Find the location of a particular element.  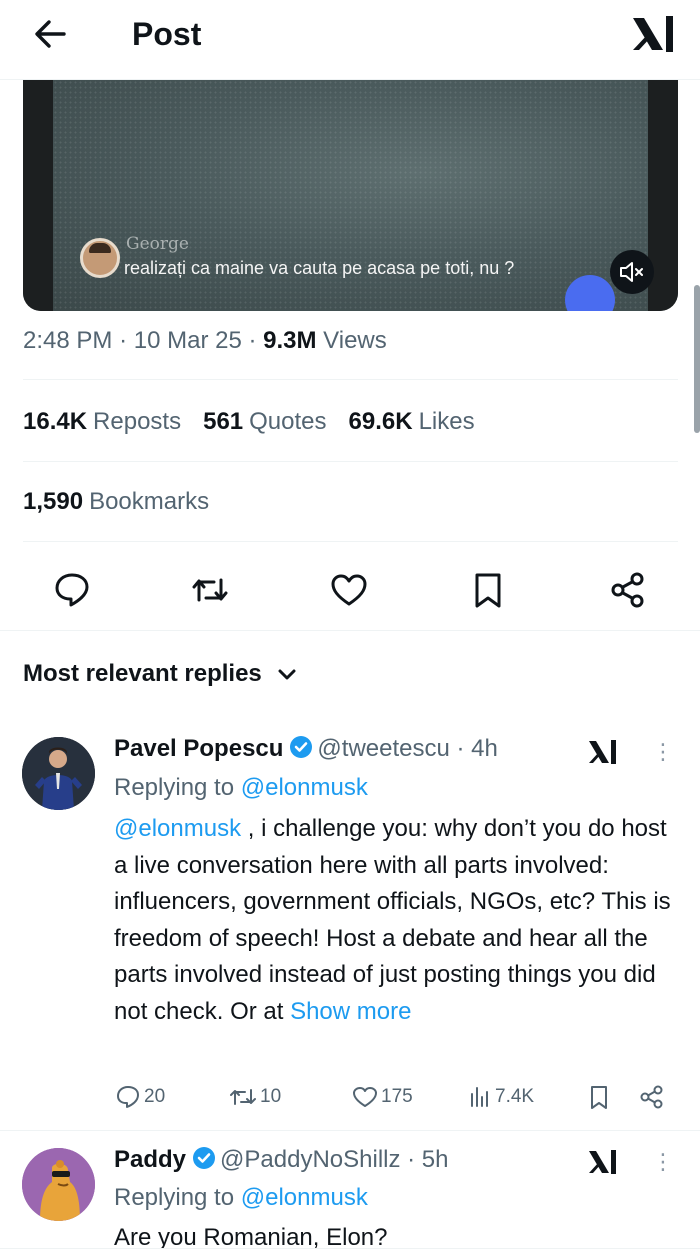

caption-avatar is located at coordinates (100, 258).